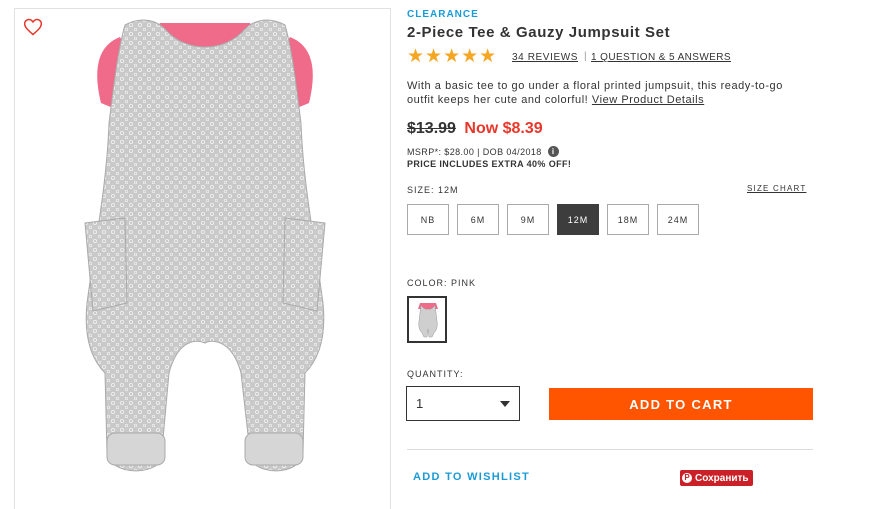  What do you see at coordinates (545, 57) in the screenshot?
I see `reviews-link: 34 REVIEWS` at bounding box center [545, 57].